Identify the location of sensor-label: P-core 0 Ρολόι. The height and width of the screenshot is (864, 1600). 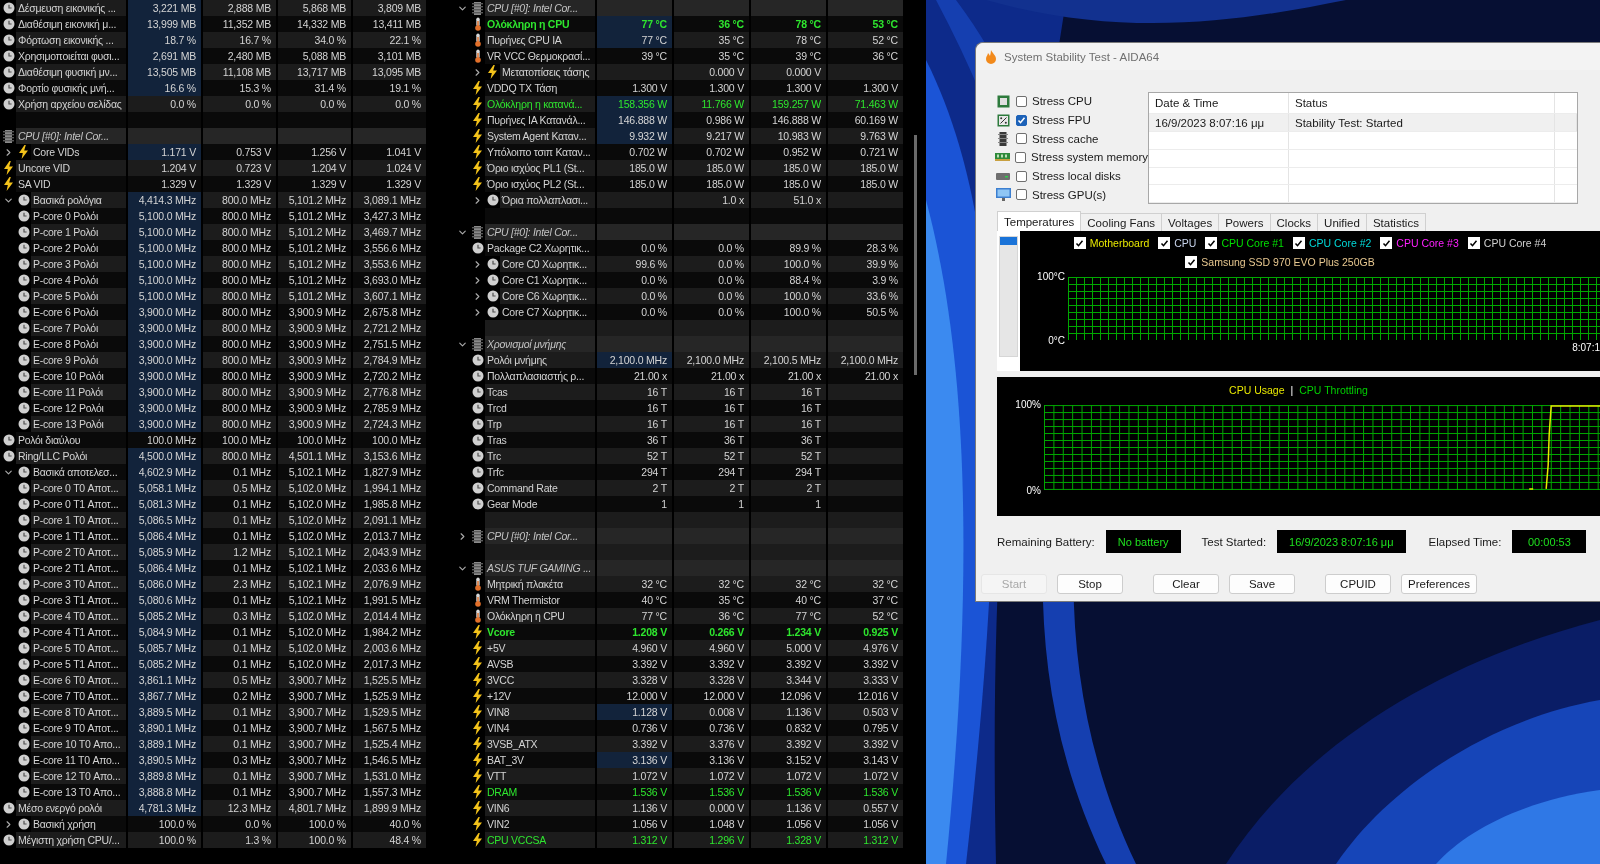
(78, 216).